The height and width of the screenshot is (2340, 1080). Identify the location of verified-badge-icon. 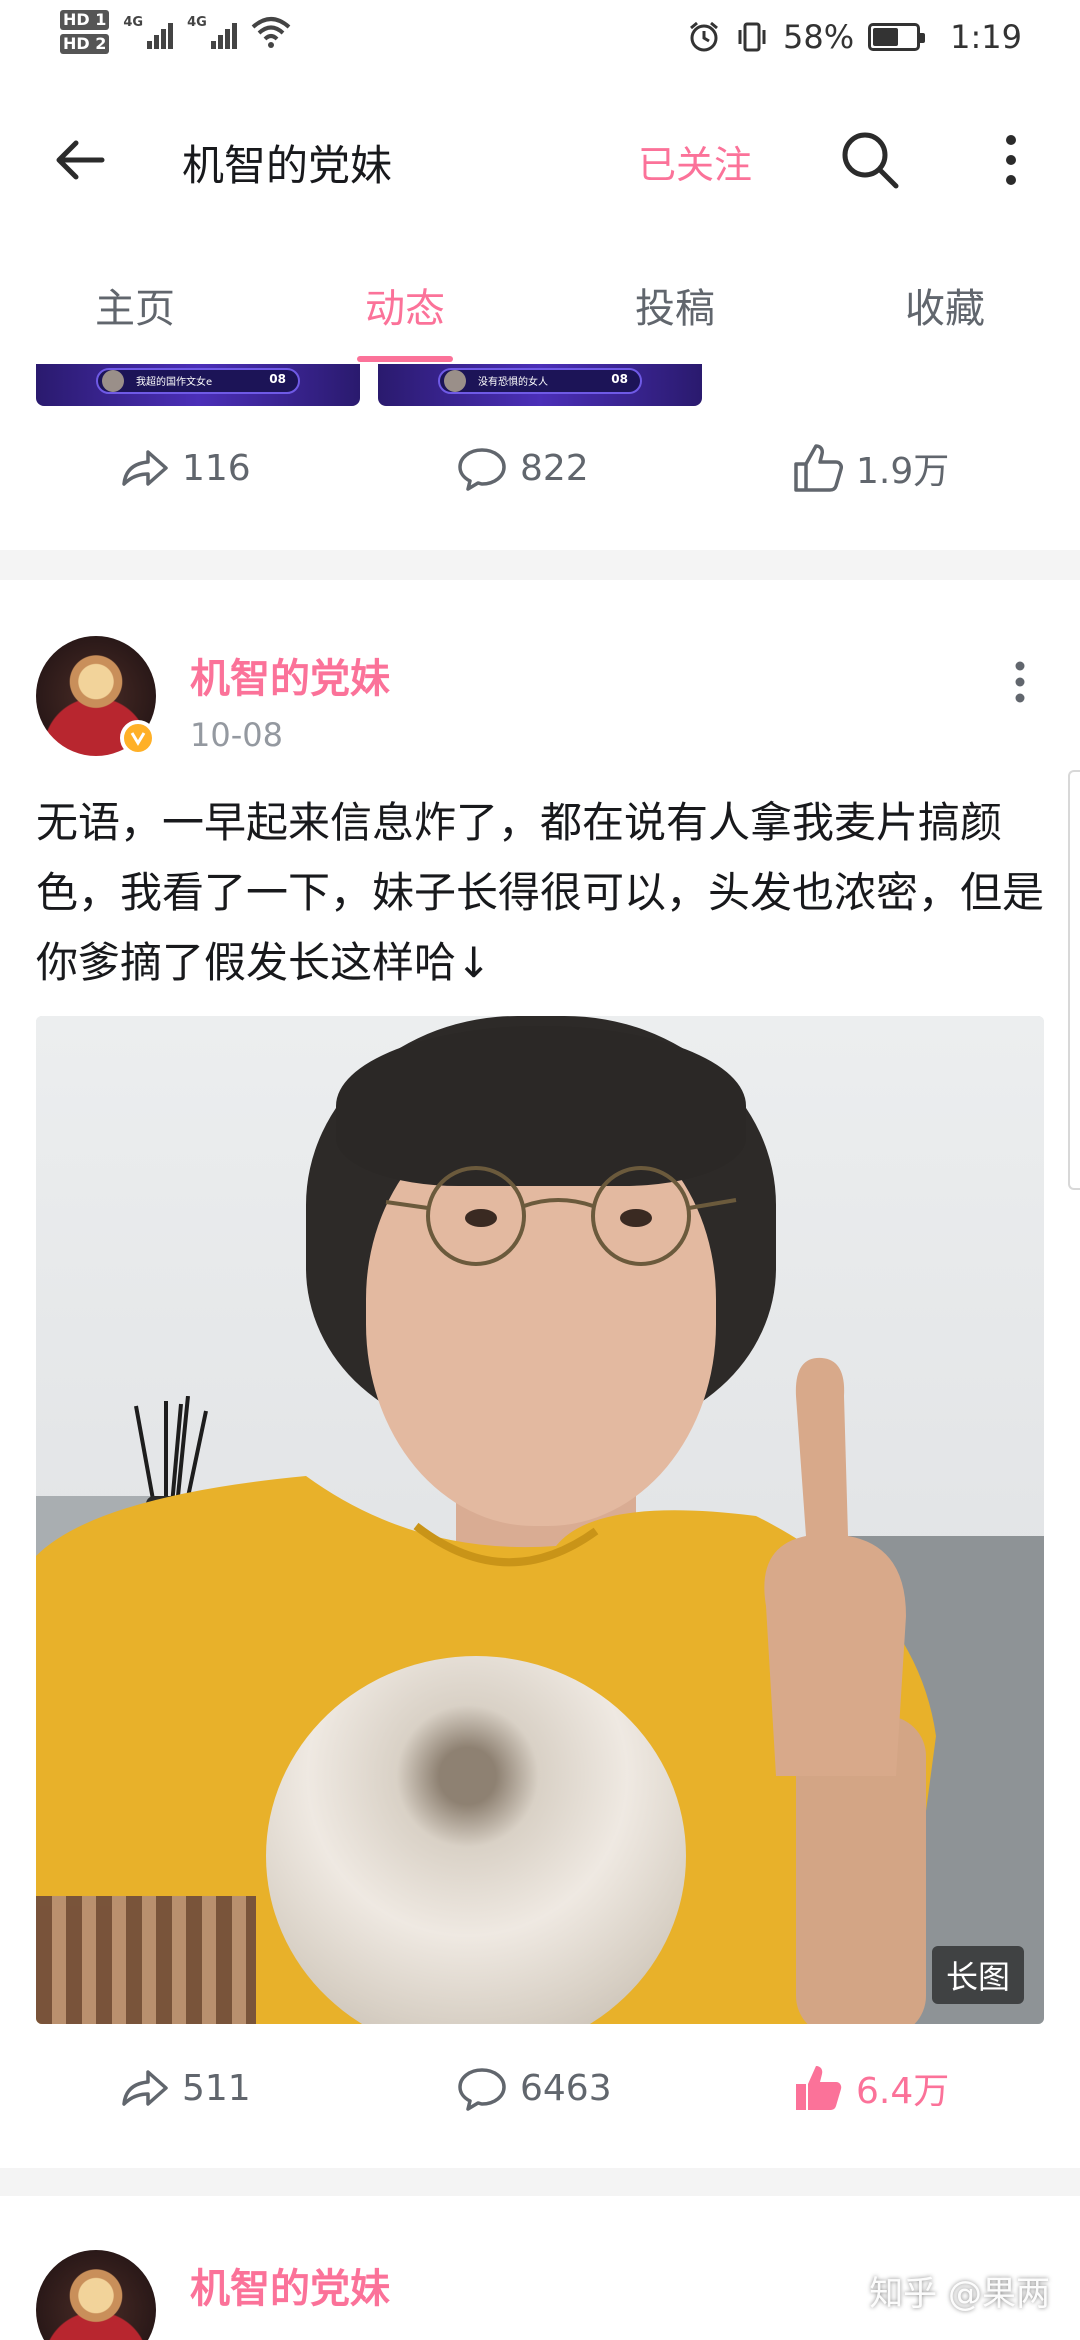
(138, 738).